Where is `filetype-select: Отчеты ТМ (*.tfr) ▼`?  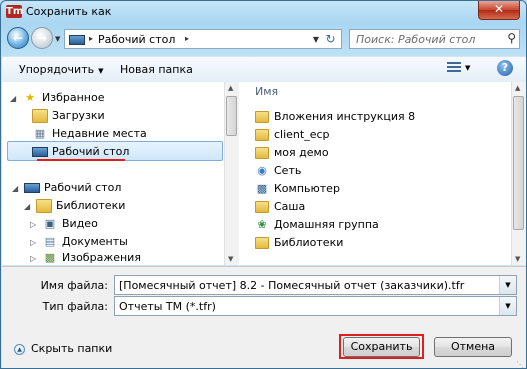 filetype-select: Отчеты ТМ (*.tfr) ▼ is located at coordinates (315, 306).